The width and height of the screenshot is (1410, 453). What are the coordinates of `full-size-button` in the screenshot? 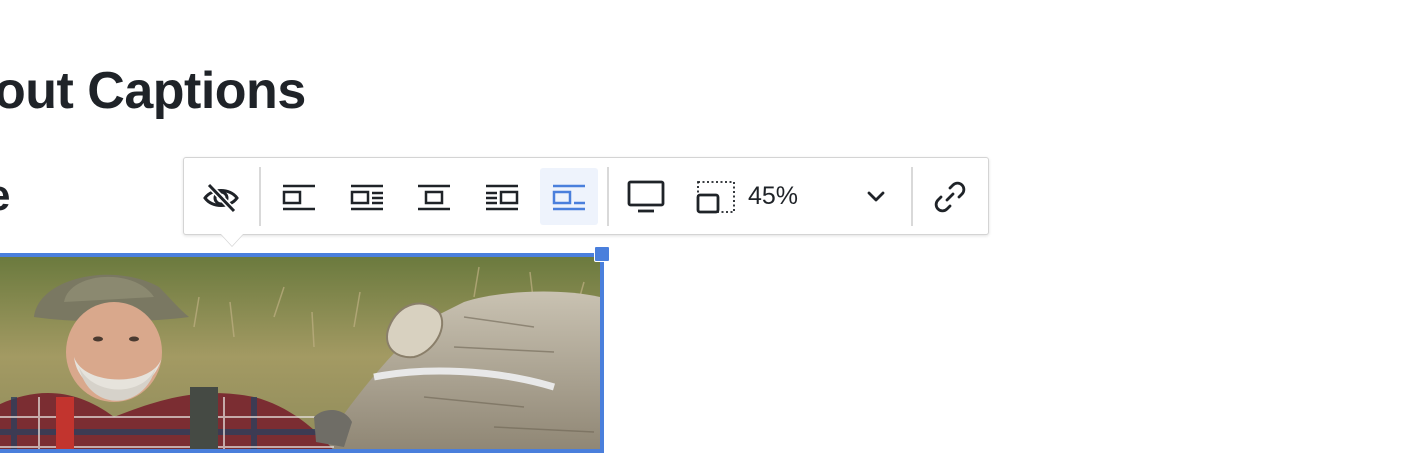 It's located at (646, 196).